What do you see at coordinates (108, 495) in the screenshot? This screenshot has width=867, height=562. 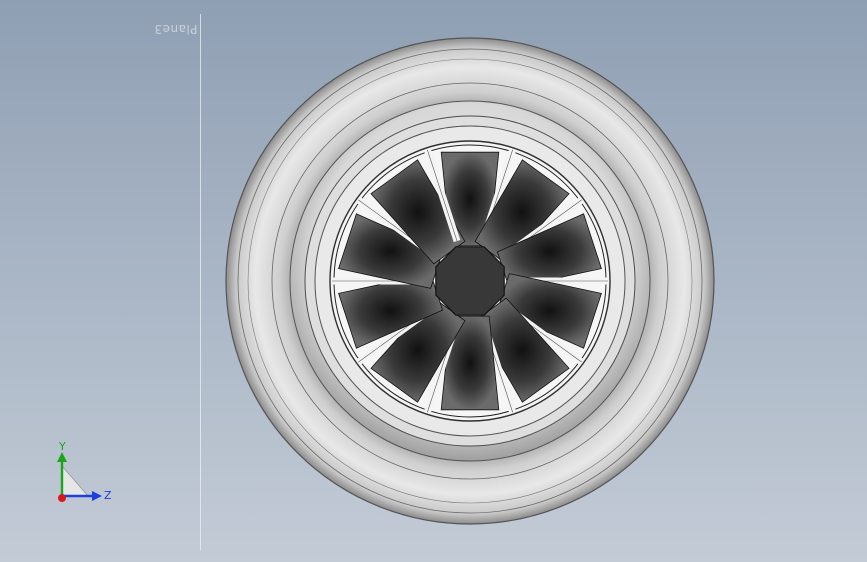 I see `z-axis-label: Z` at bounding box center [108, 495].